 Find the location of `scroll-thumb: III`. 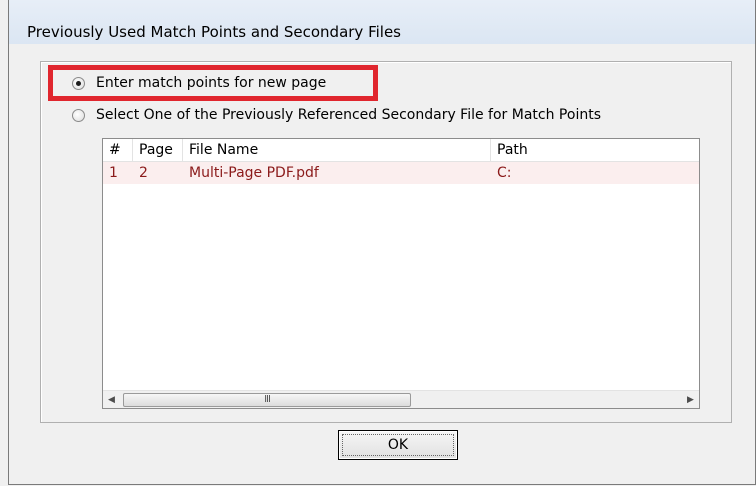

scroll-thumb: III is located at coordinates (267, 400).